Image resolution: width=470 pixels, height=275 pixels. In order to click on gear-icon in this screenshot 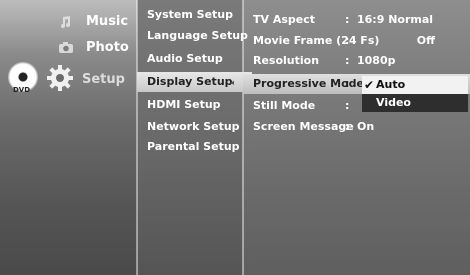, I will do `click(60, 78)`.